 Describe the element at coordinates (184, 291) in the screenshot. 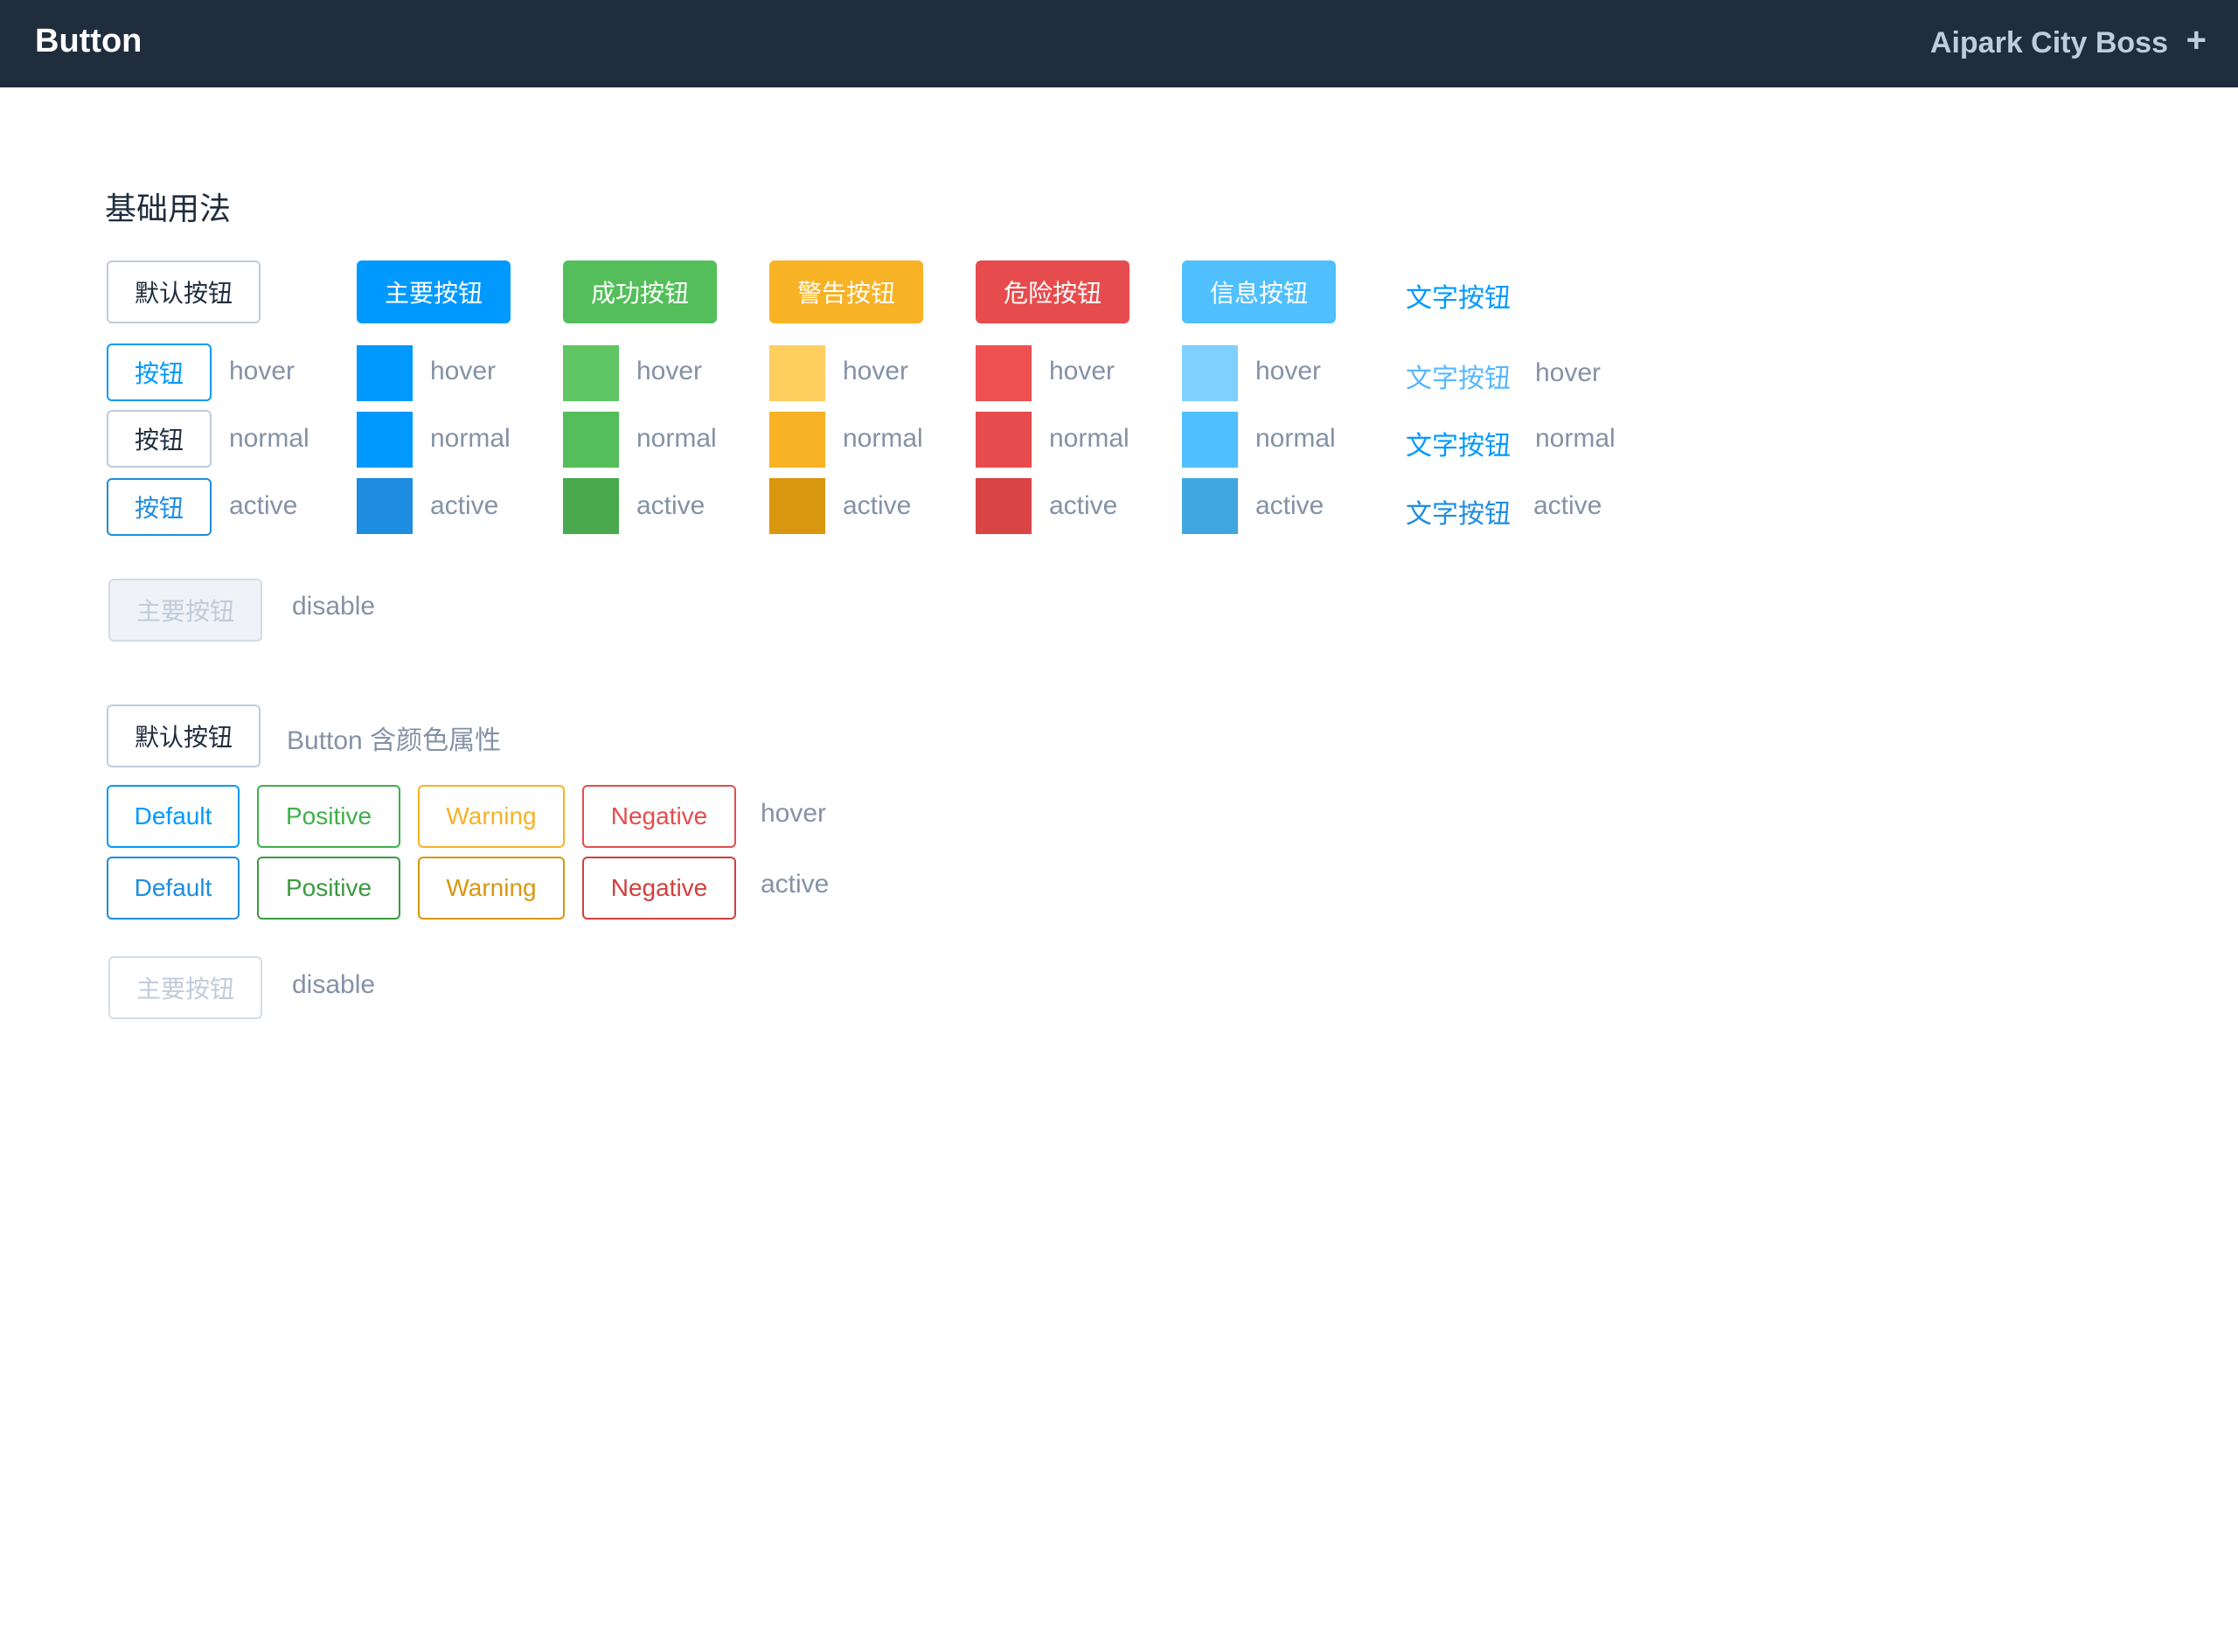

I see `default-button: 默认按钮` at that location.